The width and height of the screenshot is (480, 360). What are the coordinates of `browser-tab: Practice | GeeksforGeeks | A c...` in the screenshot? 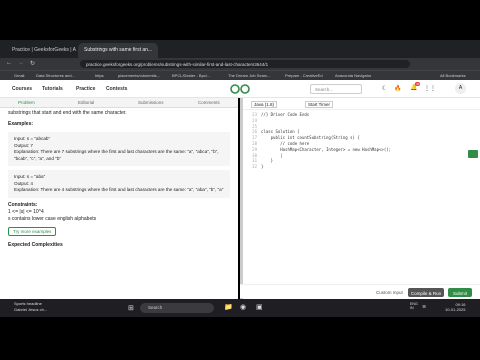 It's located at (41, 50).